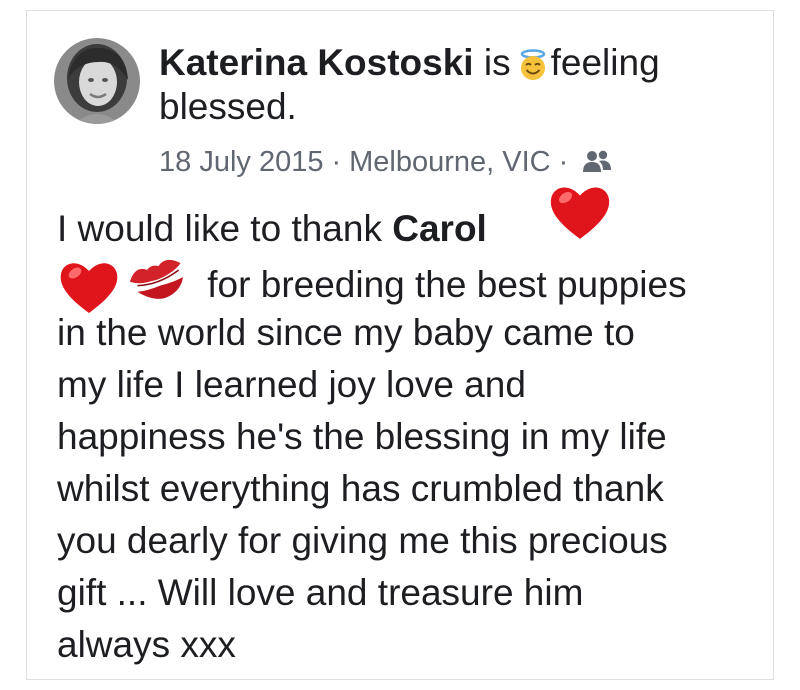 Image resolution: width=800 pixels, height=690 pixels. Describe the element at coordinates (316, 62) in the screenshot. I see `author-name: Katerina Kostoski` at that location.